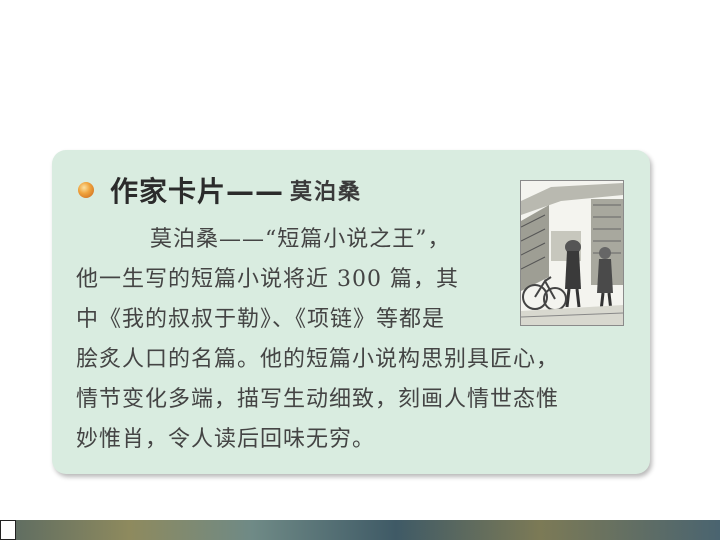  I want to click on card-heading: 作家卡片—— 莫泊桑, so click(220, 190).